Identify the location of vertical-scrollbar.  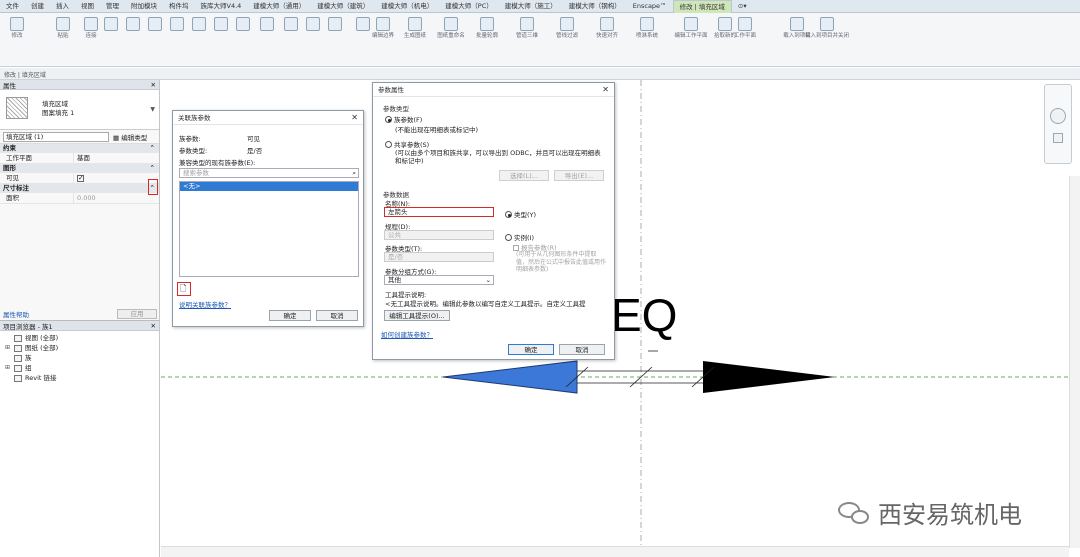
(1074, 362).